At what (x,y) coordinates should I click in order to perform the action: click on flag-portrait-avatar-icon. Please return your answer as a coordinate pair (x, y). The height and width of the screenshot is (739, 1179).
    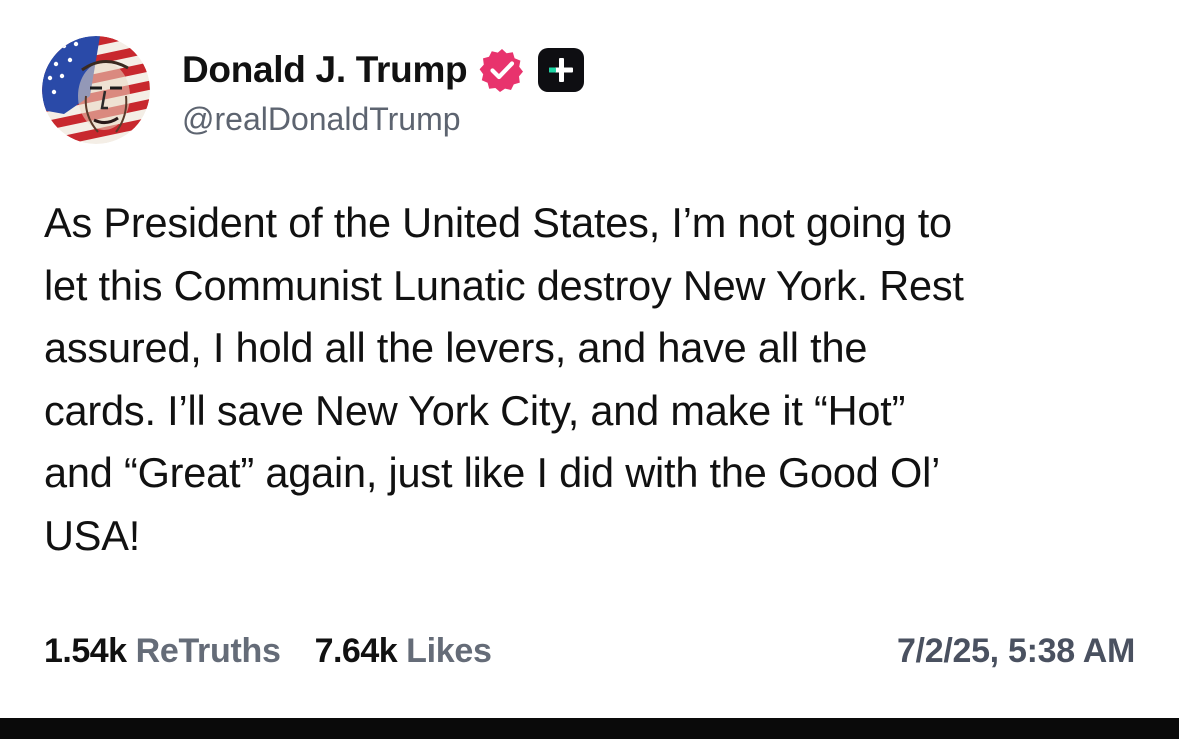
    Looking at the image, I should click on (96, 90).